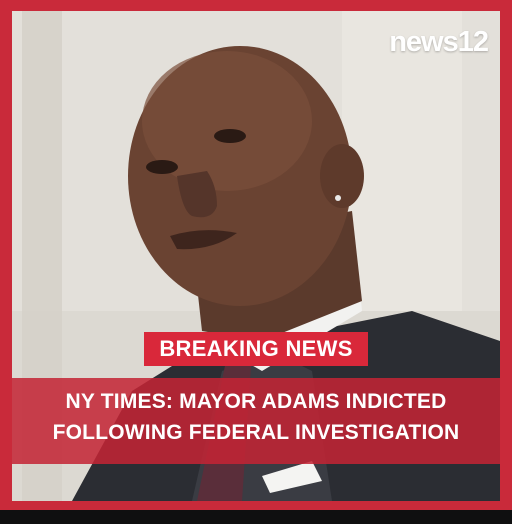  I want to click on headline-line-2: FOLLOWING FEDERAL INVESTIGATION, so click(256, 432).